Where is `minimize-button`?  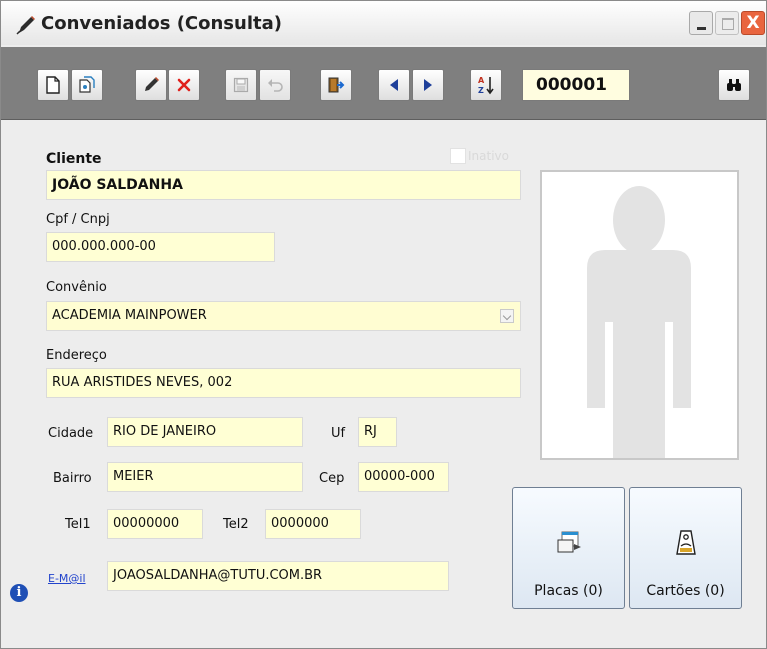 minimize-button is located at coordinates (701, 23).